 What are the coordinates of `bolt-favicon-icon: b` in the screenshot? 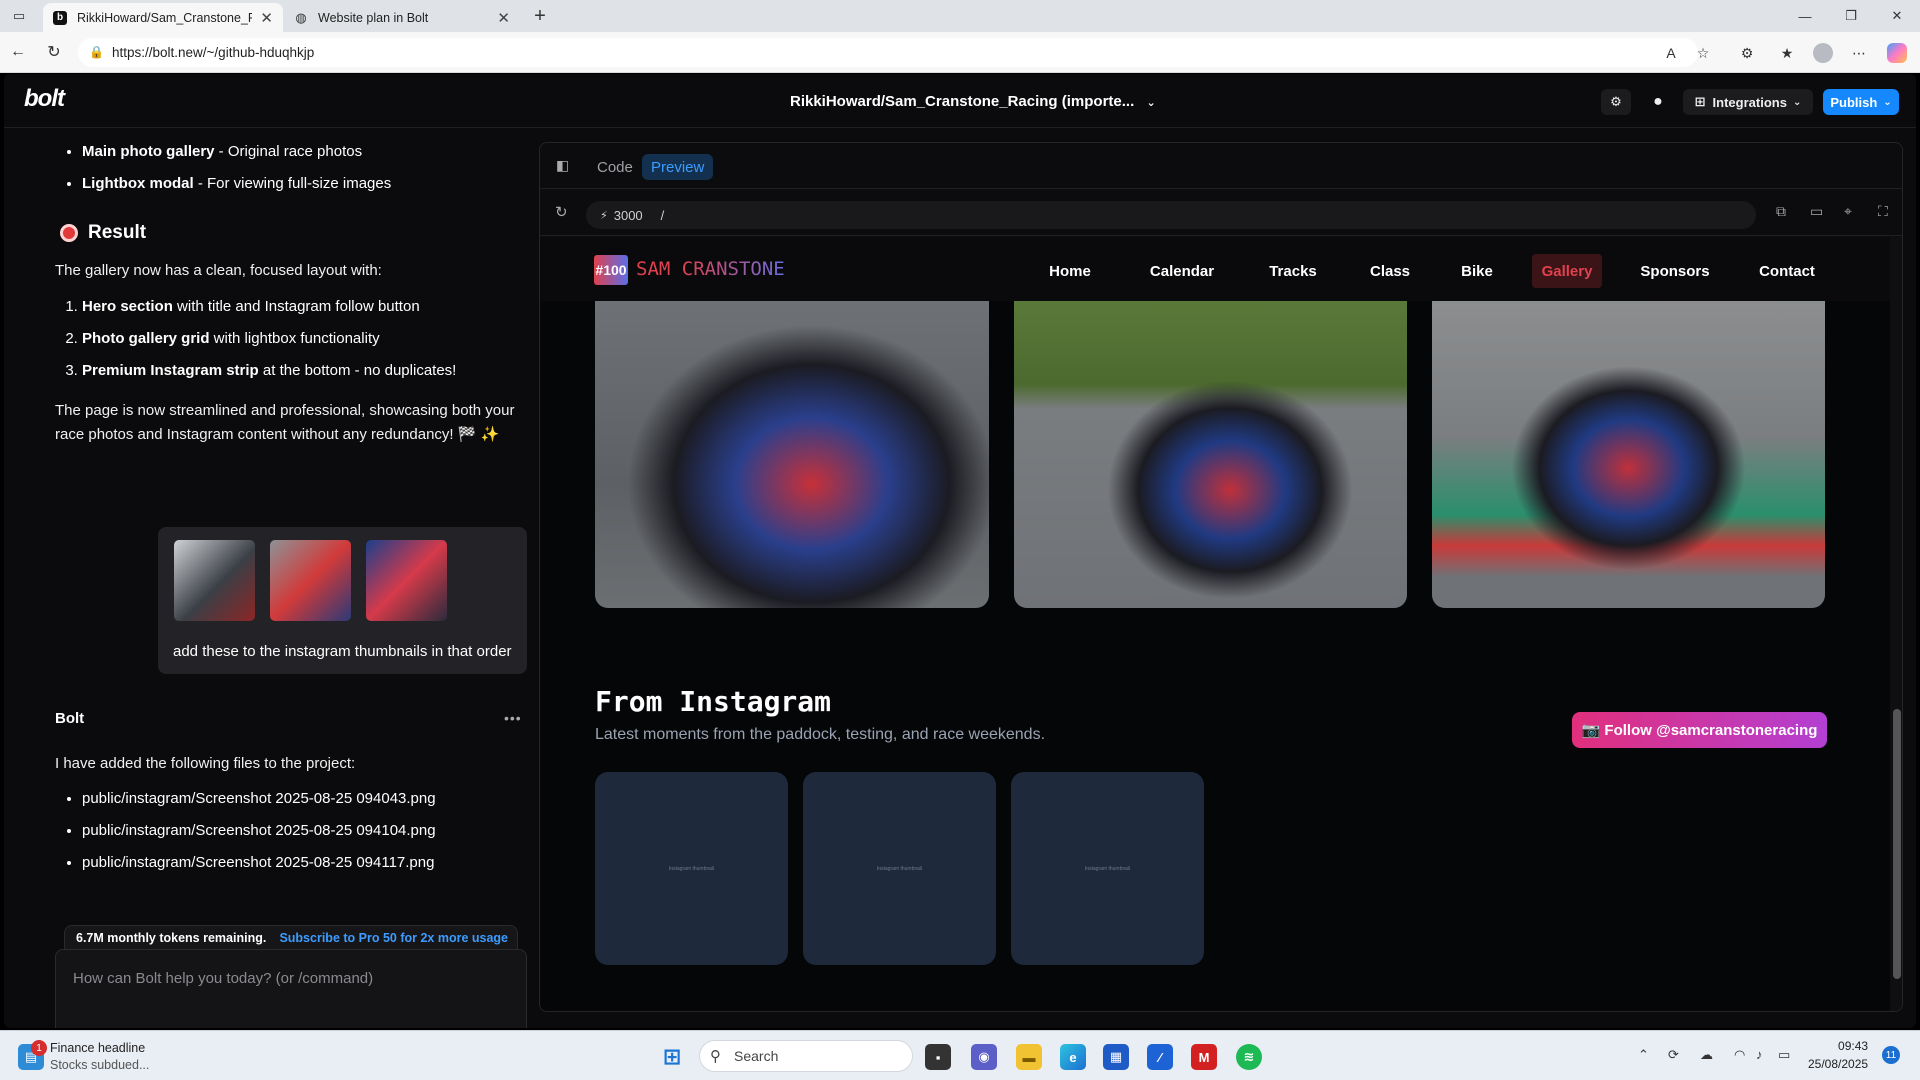 It's located at (60, 17).